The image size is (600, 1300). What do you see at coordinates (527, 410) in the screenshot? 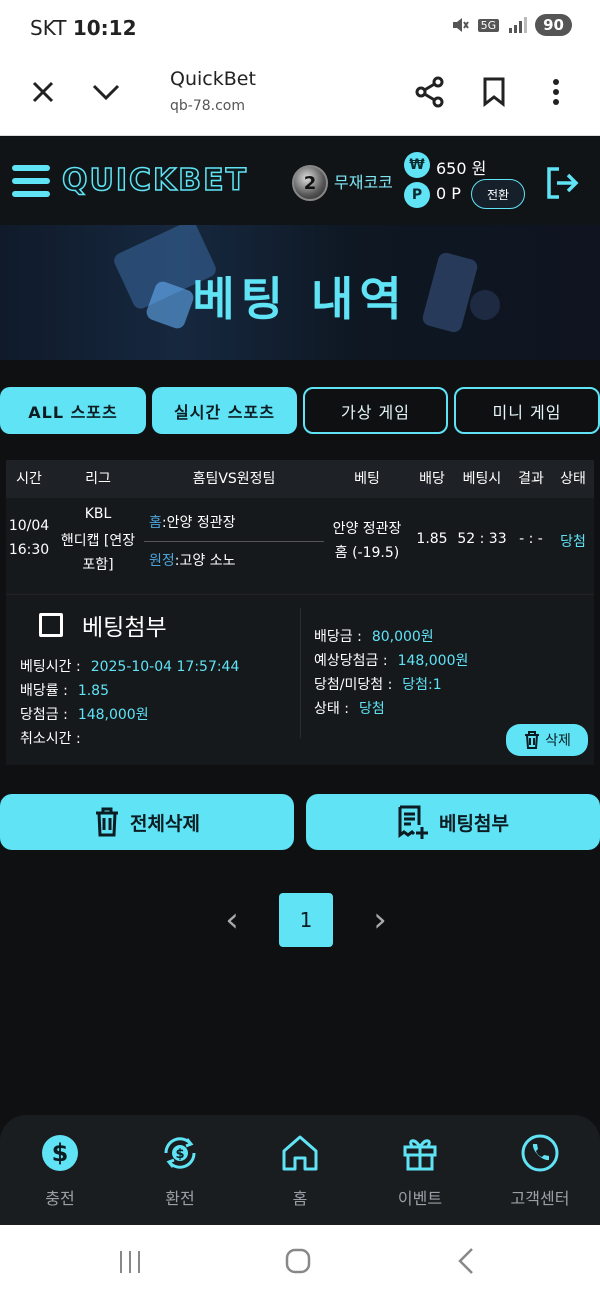
I see `tab-mini-games: 미니 게임` at bounding box center [527, 410].